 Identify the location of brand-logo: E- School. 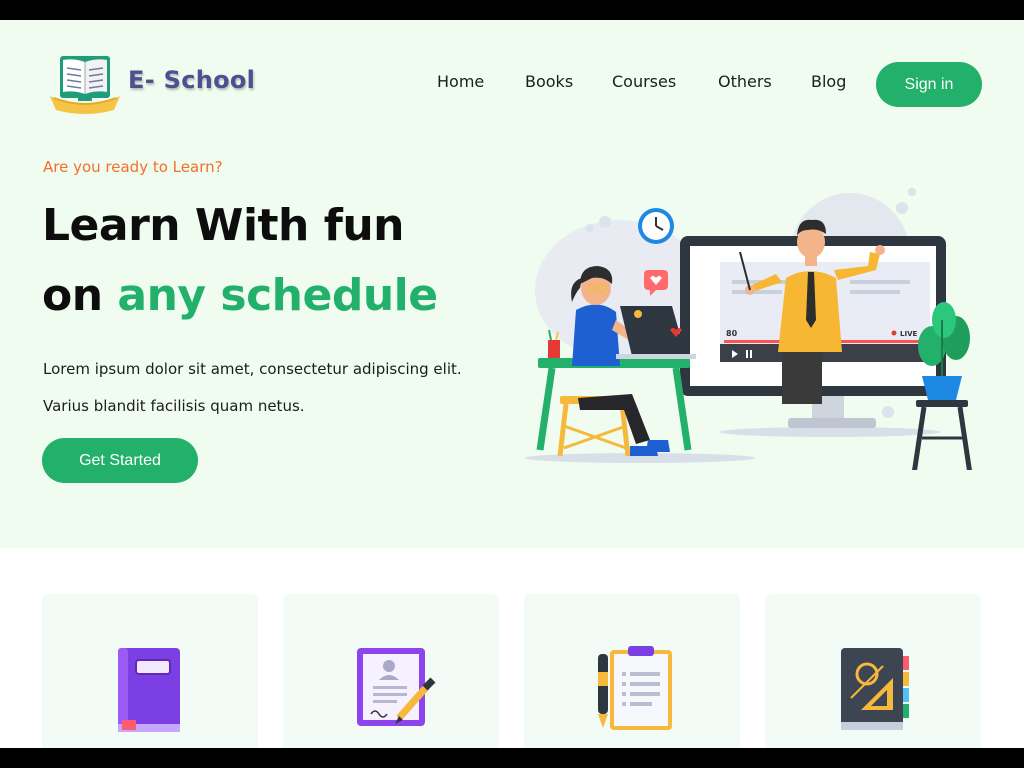
(158, 84).